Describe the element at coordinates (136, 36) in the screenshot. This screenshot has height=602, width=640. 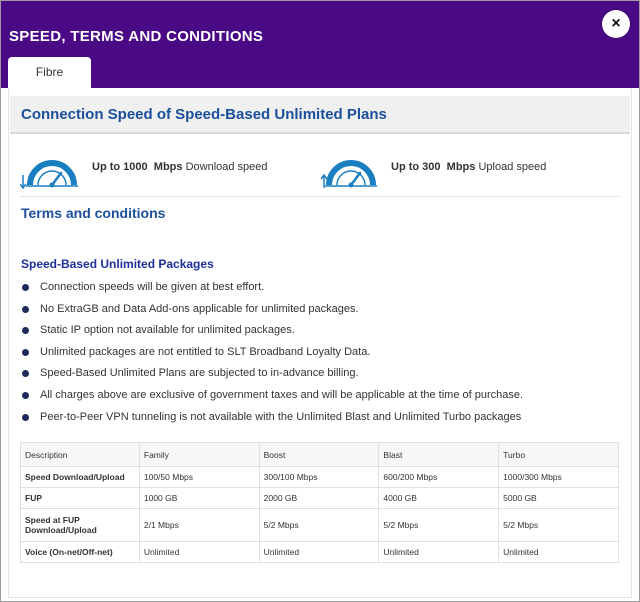
I see `modal-title: SPEED, TERMS AND CONDITIONS` at that location.